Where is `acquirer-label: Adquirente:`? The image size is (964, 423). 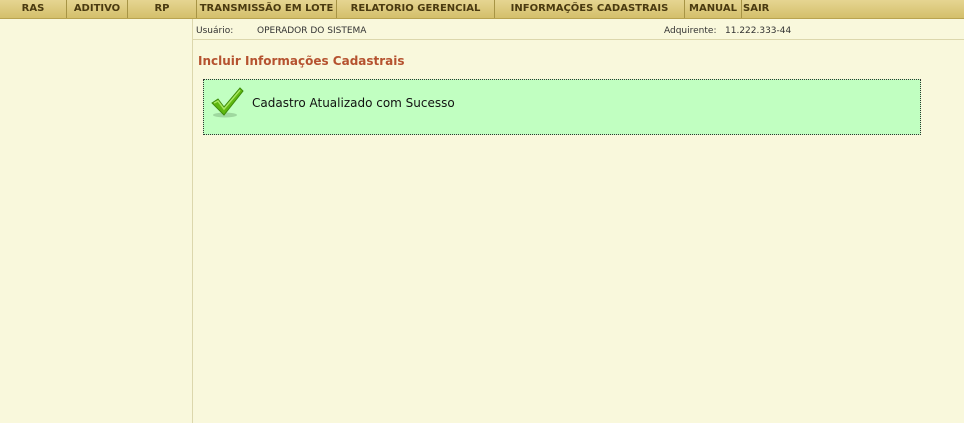 acquirer-label: Adquirente: is located at coordinates (690, 31).